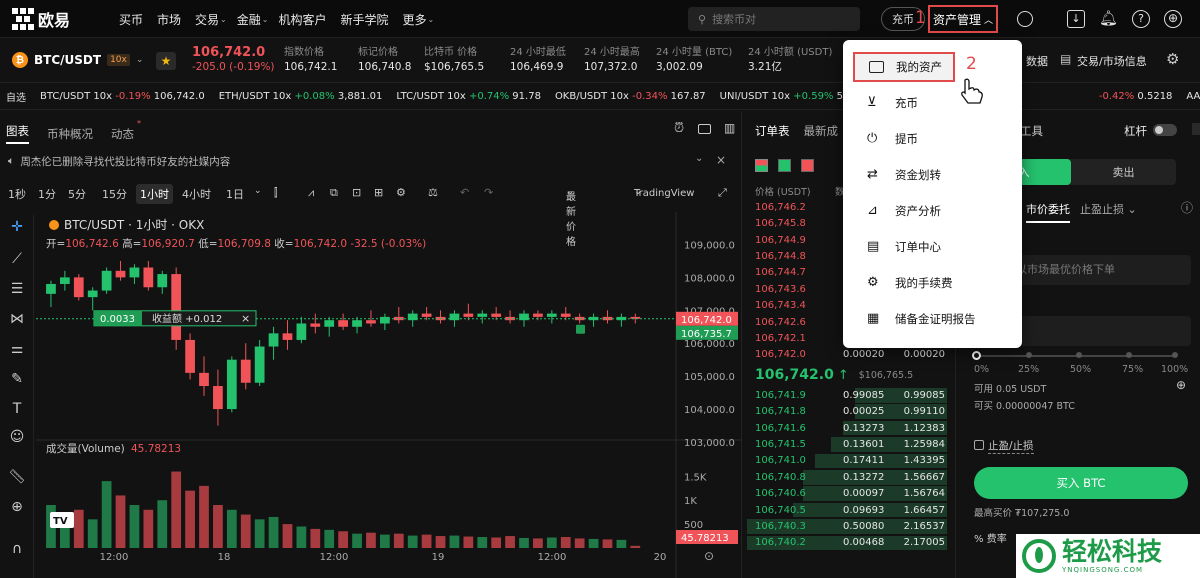  I want to click on tpsl-order-tab: 止盈止损 ⌄, so click(1108, 209).